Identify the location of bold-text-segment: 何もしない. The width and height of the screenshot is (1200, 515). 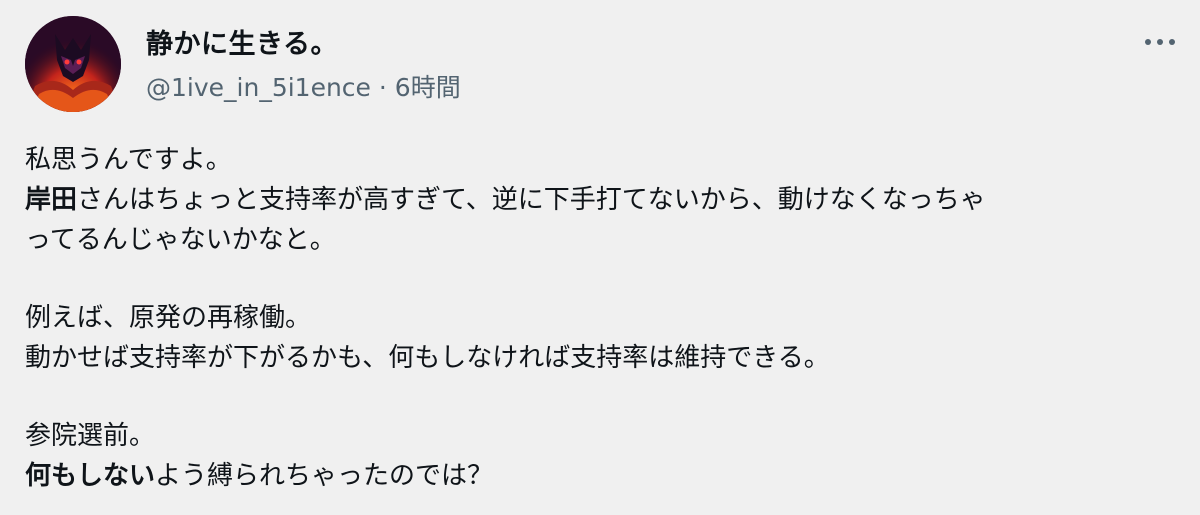
(90, 476).